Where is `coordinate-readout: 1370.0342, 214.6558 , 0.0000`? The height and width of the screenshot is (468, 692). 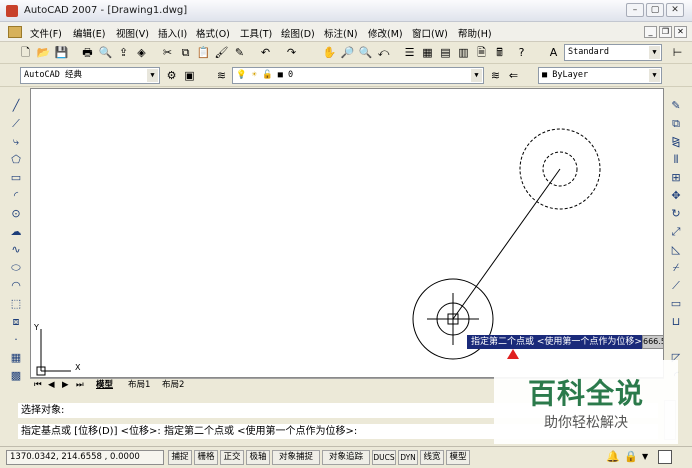 coordinate-readout: 1370.0342, 214.6558 , 0.0000 is located at coordinates (85, 457).